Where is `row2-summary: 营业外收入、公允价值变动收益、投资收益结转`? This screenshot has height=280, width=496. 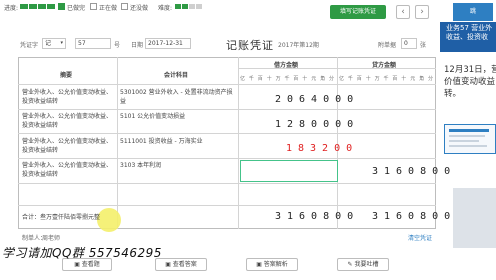
row2-summary: 营业外收入、公允价值变动收益、投资收益结转 is located at coordinates (68, 121).